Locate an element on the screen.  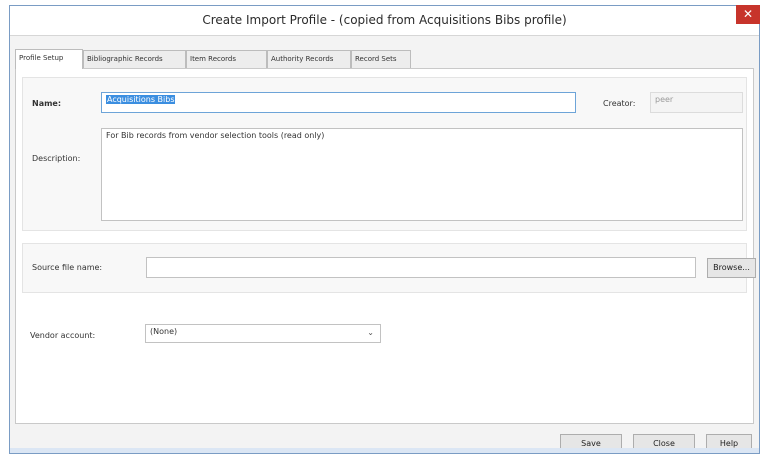
close-window-button: ✕ is located at coordinates (748, 14).